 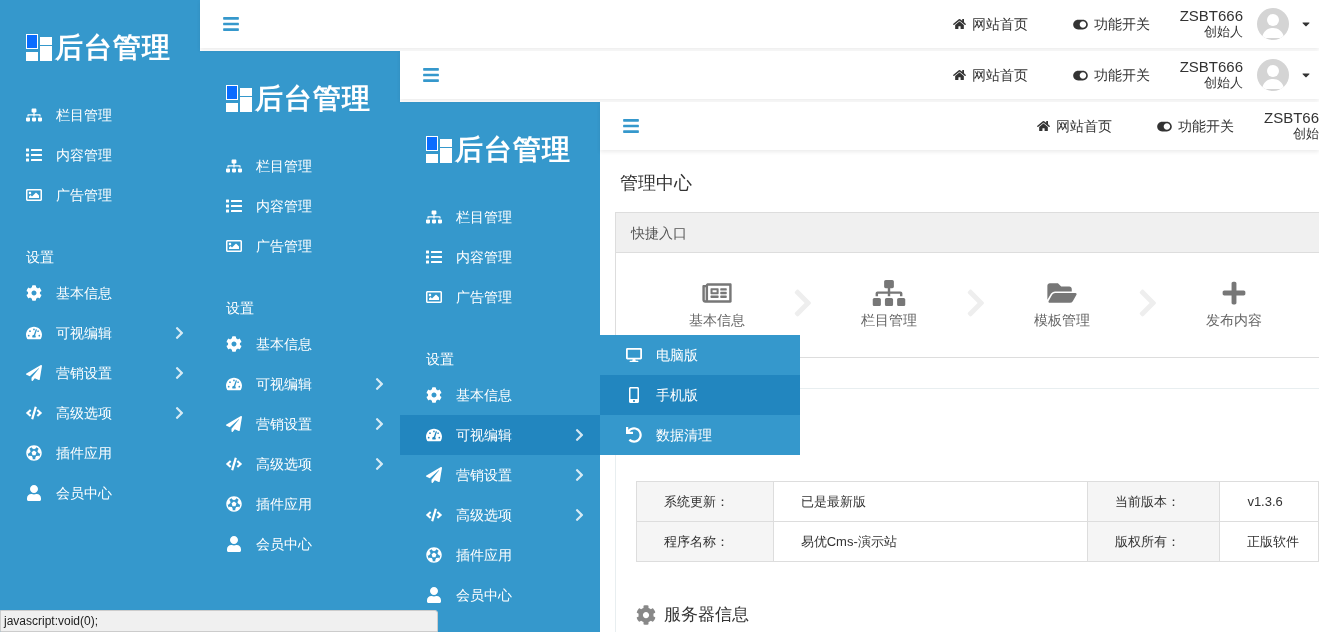 What do you see at coordinates (1061, 293) in the screenshot?
I see `folder-icon` at bounding box center [1061, 293].